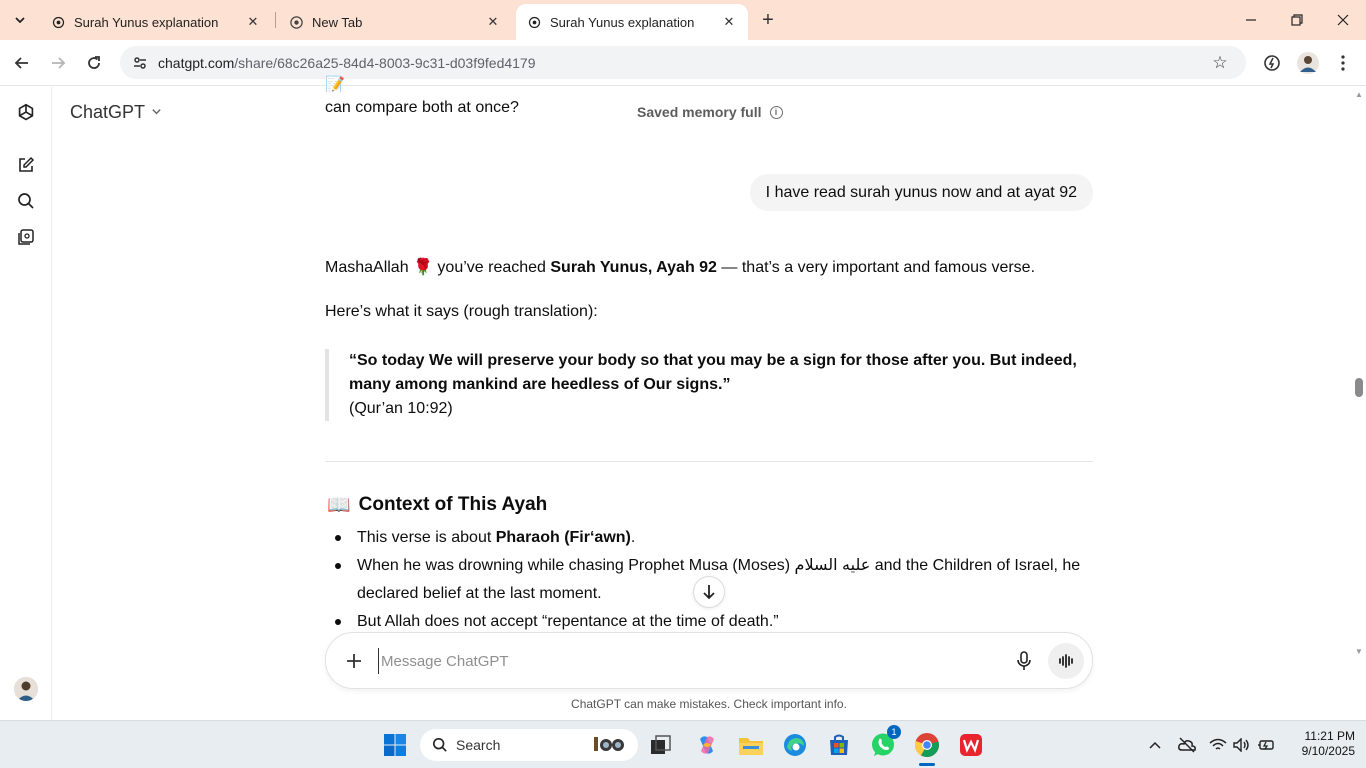  I want to click on scroll-up-arrow-icon: ▲, so click(1359, 95).